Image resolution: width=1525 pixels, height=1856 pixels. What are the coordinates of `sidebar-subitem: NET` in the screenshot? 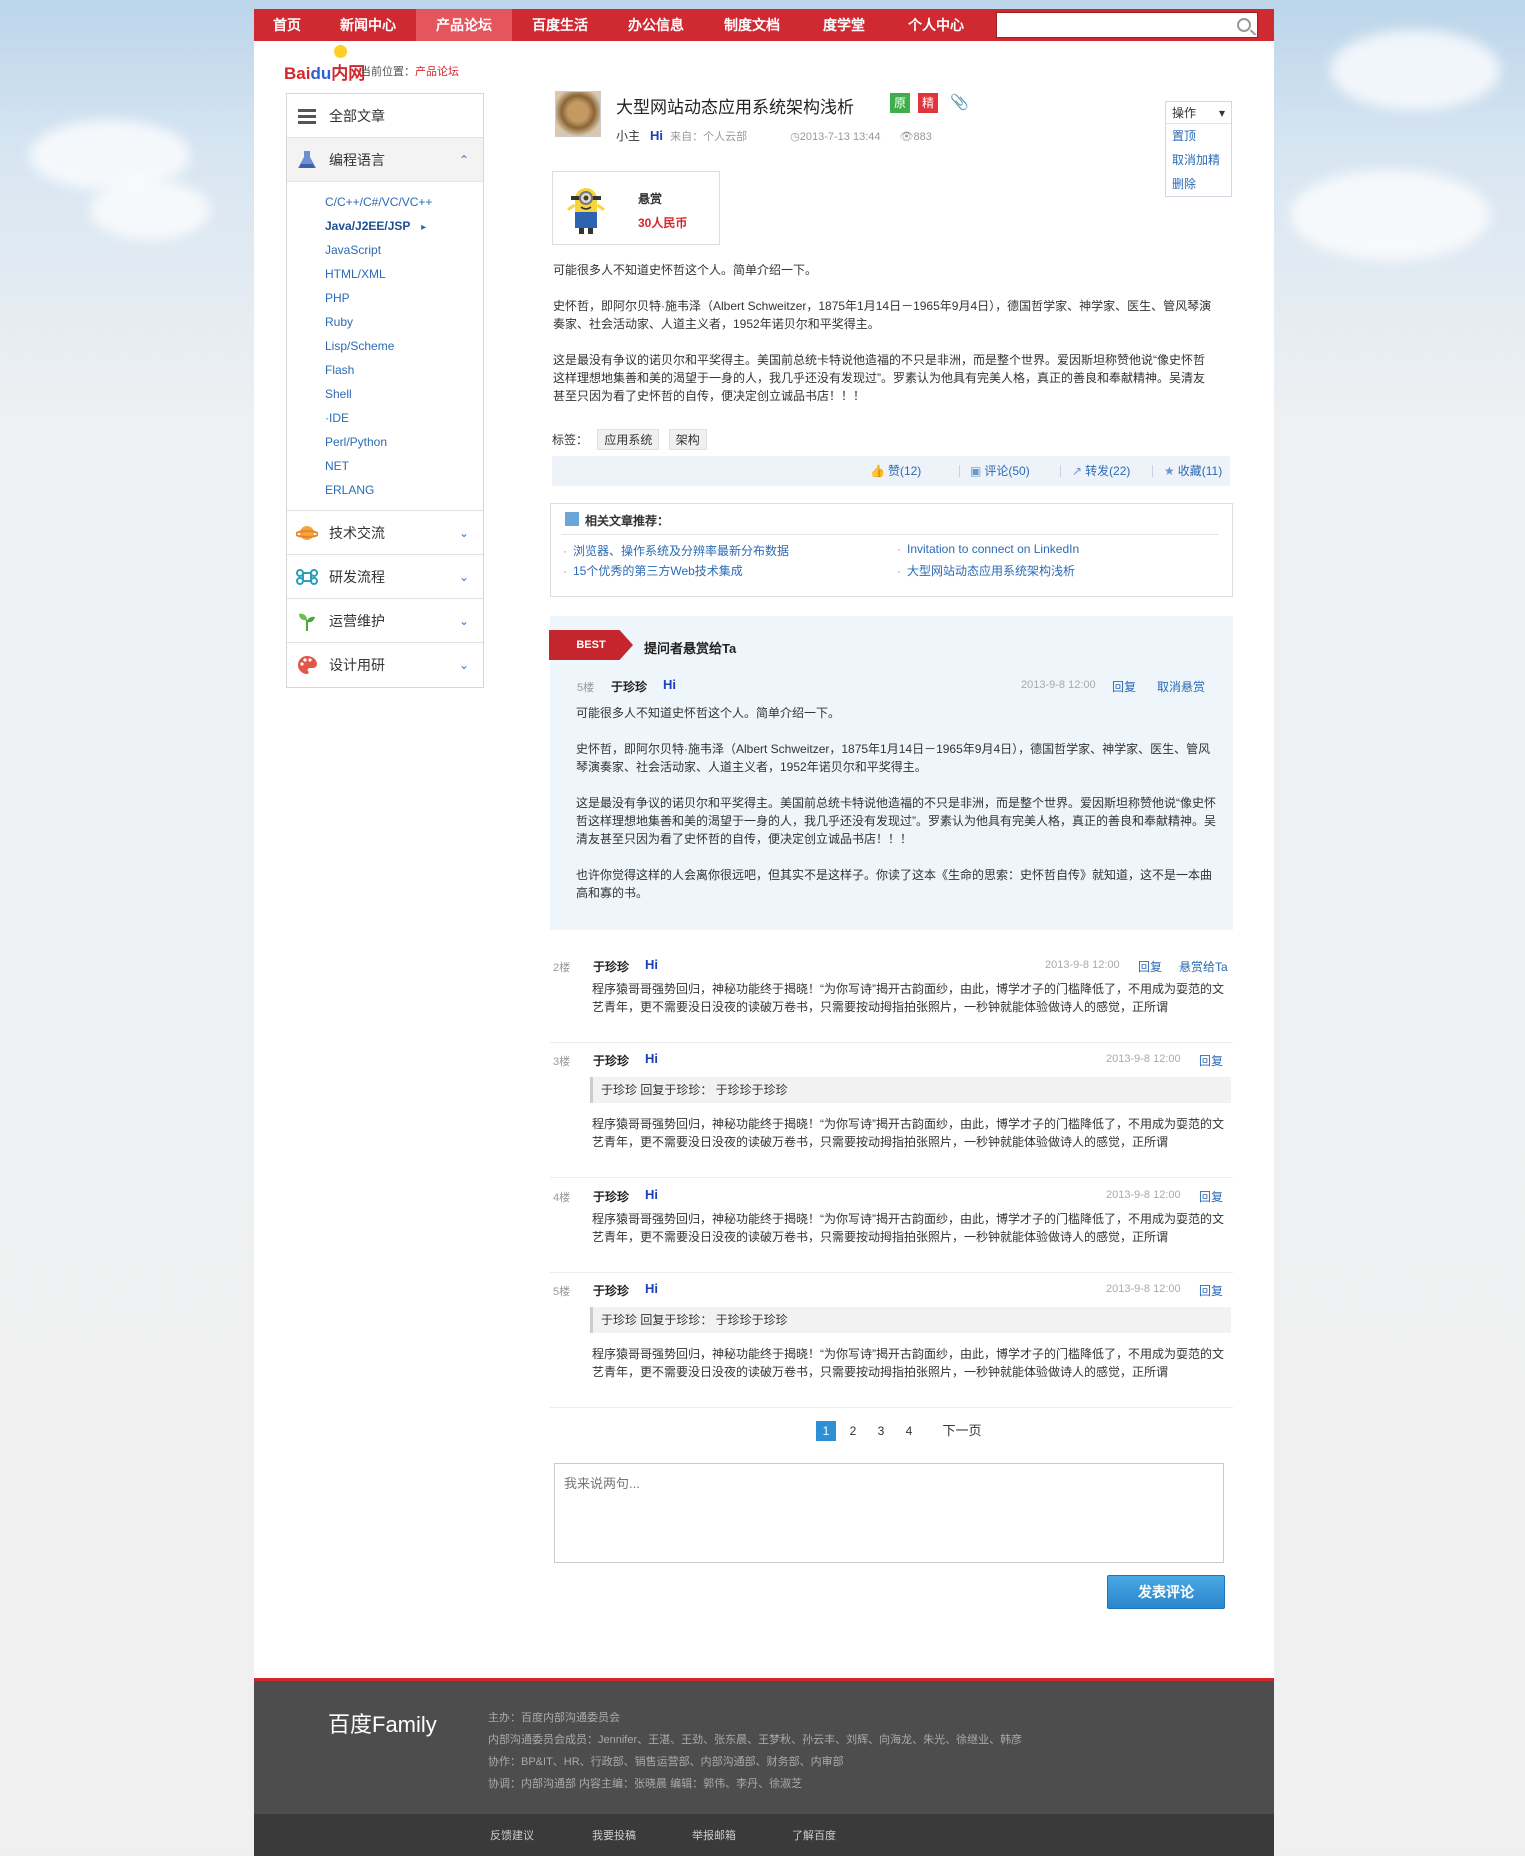 It's located at (385, 466).